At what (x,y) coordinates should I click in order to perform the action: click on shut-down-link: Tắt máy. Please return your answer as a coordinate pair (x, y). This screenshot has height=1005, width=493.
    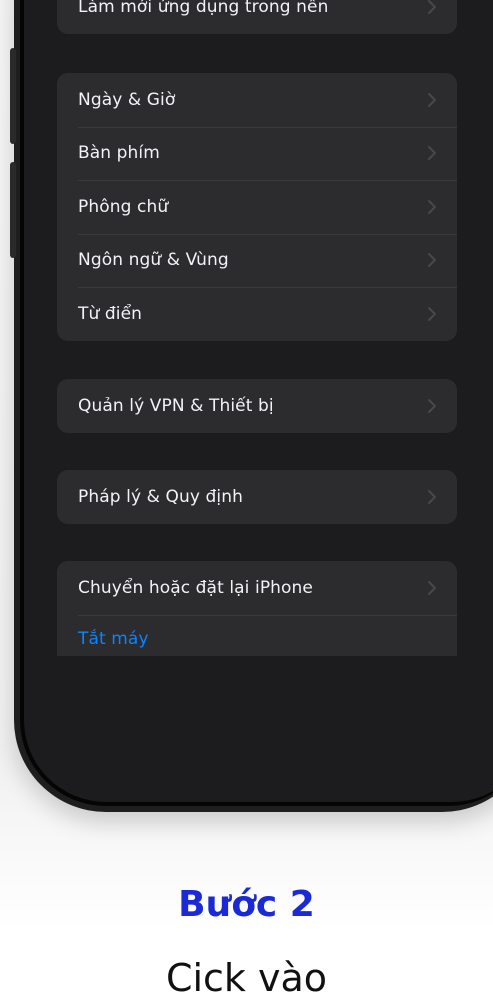
    Looking at the image, I should click on (113, 638).